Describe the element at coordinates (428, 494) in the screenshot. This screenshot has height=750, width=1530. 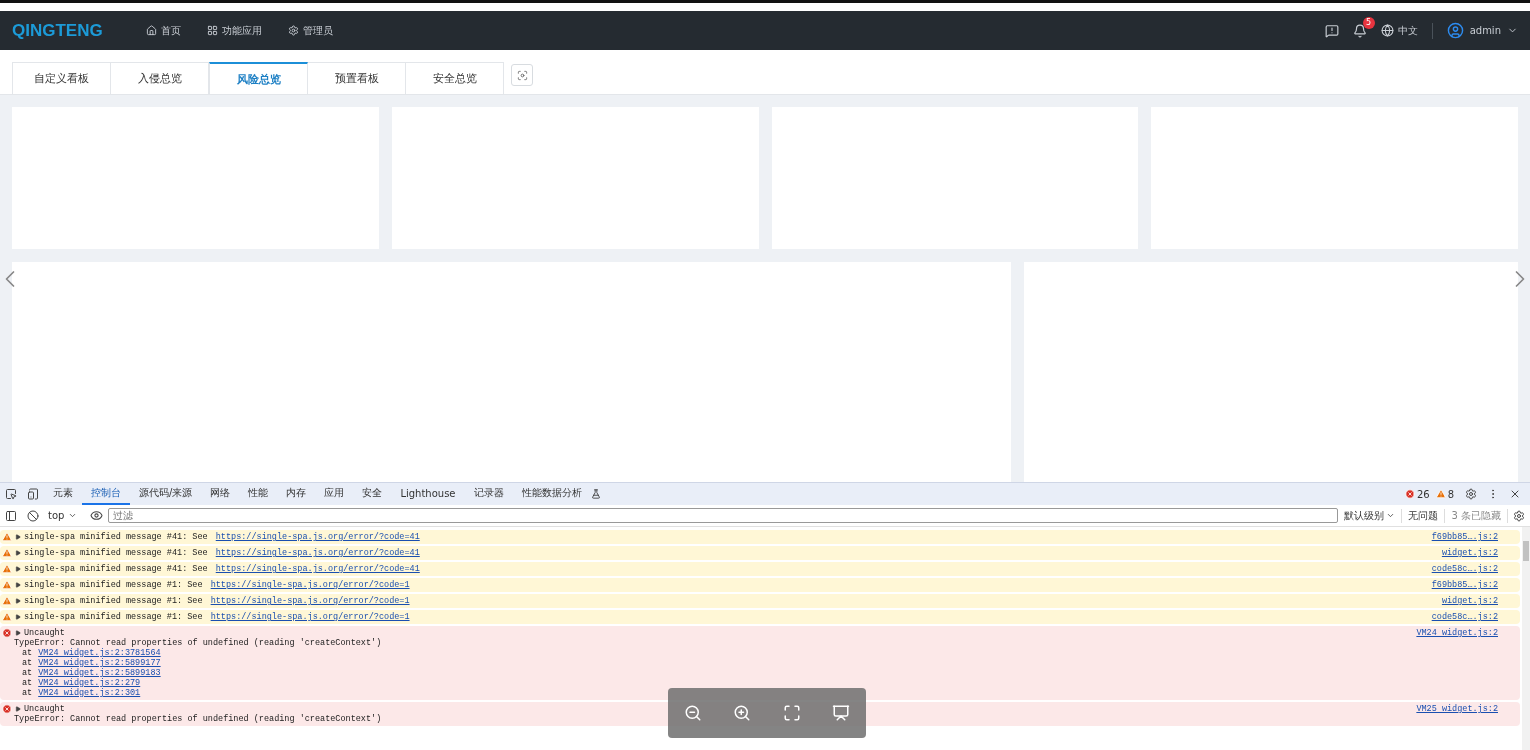
I see `devtools-tab: Lighthouse` at that location.